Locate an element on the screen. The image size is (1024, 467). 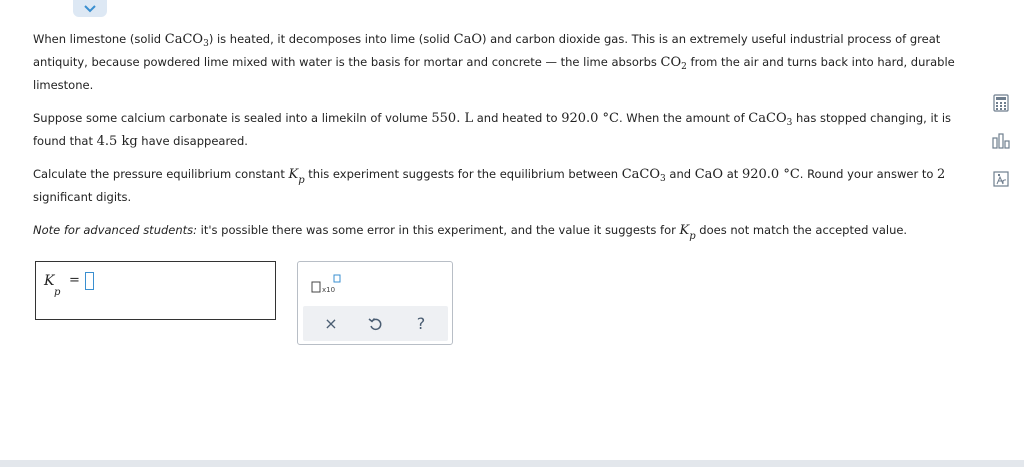
kp-answer-input is located at coordinates (89, 281).